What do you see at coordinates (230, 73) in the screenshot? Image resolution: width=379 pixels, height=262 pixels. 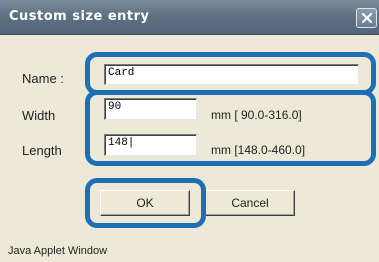 I see `name-field-highlight` at bounding box center [230, 73].